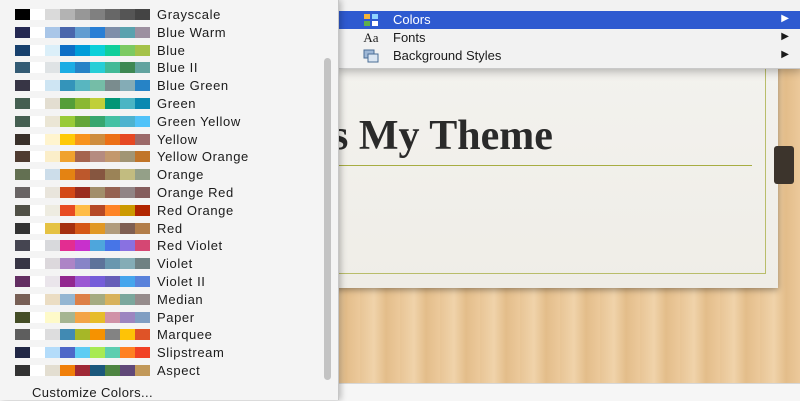 The image size is (800, 401). What do you see at coordinates (185, 335) in the screenshot?
I see `color-theme-label: Marquee` at bounding box center [185, 335].